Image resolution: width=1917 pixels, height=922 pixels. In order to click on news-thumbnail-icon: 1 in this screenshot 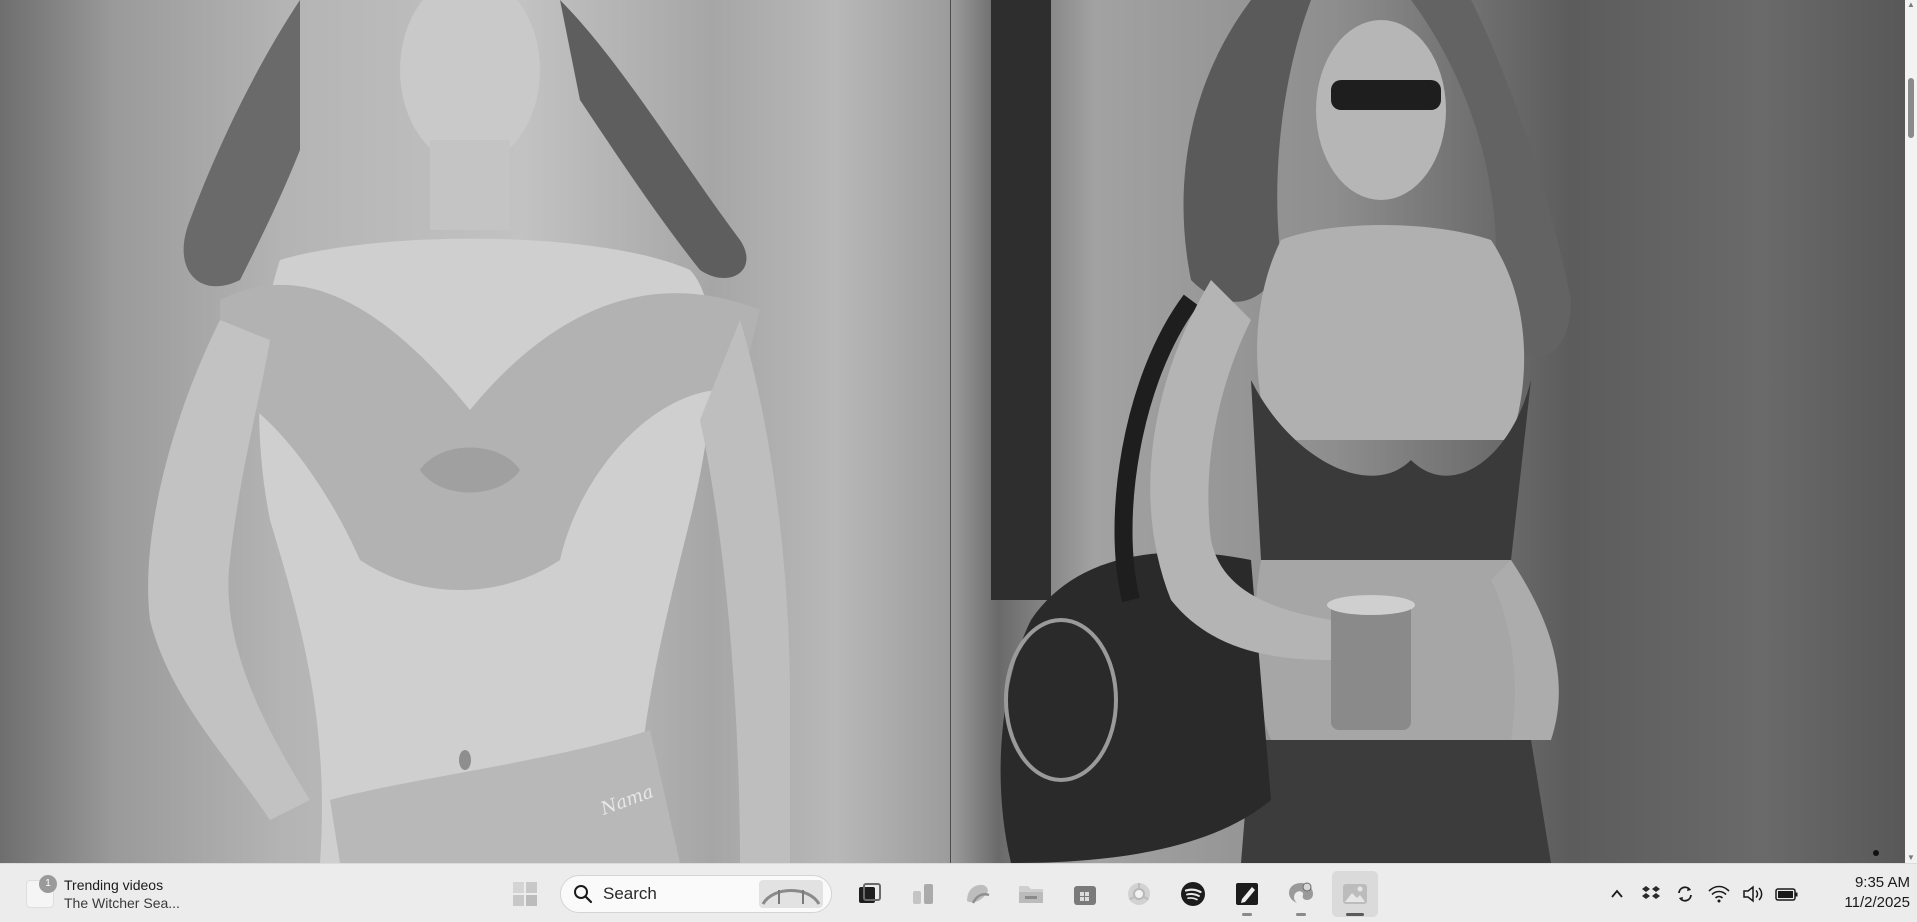, I will do `click(41, 891)`.